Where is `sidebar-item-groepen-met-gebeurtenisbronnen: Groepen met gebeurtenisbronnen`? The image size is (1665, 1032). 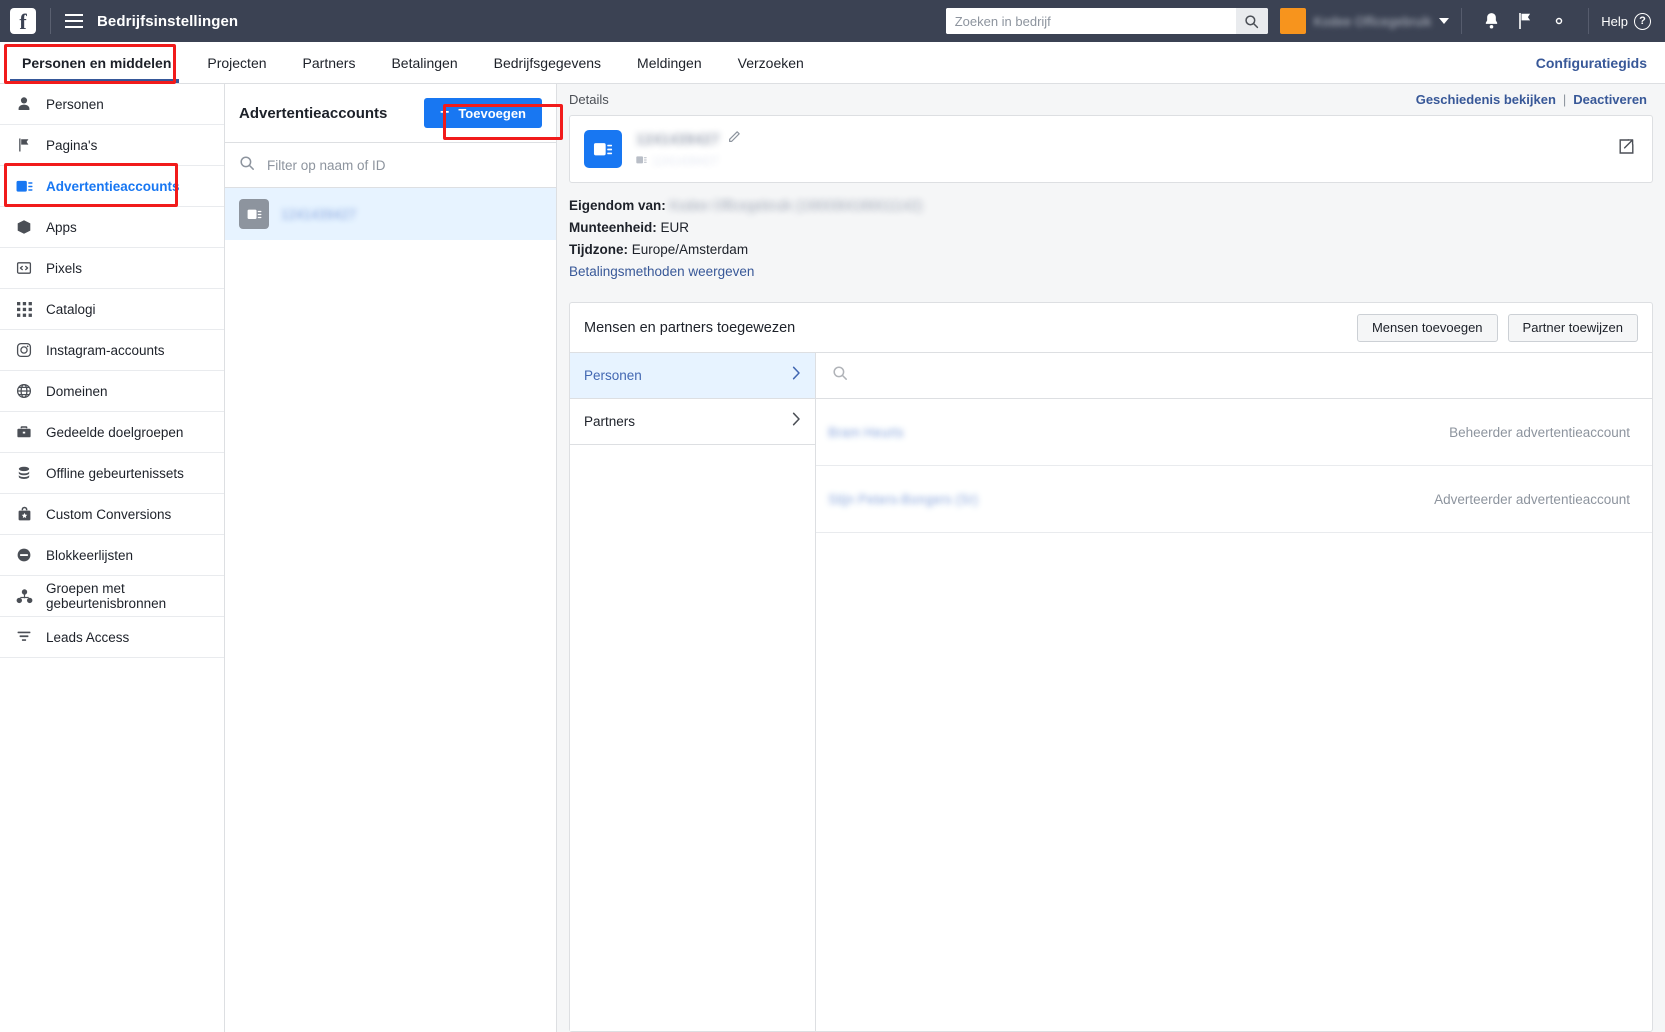
sidebar-item-groepen-met-gebeurtenisbronnen: Groepen met gebeurtenisbronnen is located at coordinates (112, 596).